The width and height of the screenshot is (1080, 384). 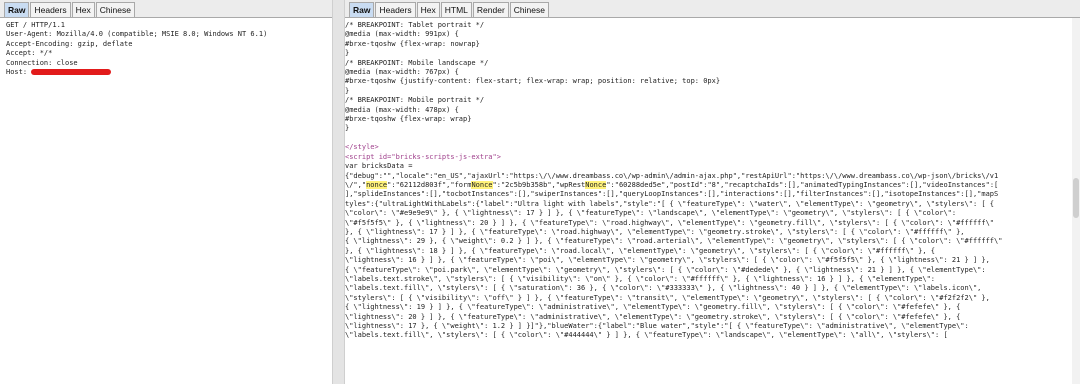 What do you see at coordinates (712, 9) in the screenshot?
I see `response-tab-bar: Raw Headers Hex HTML Render Chinese` at bounding box center [712, 9].